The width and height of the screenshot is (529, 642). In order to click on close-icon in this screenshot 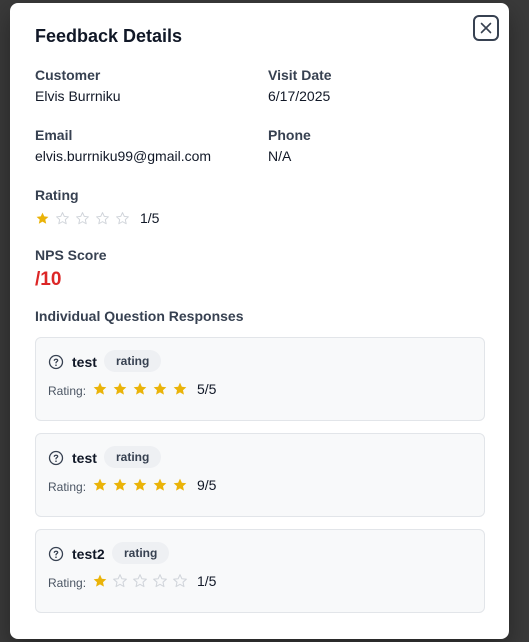, I will do `click(486, 28)`.